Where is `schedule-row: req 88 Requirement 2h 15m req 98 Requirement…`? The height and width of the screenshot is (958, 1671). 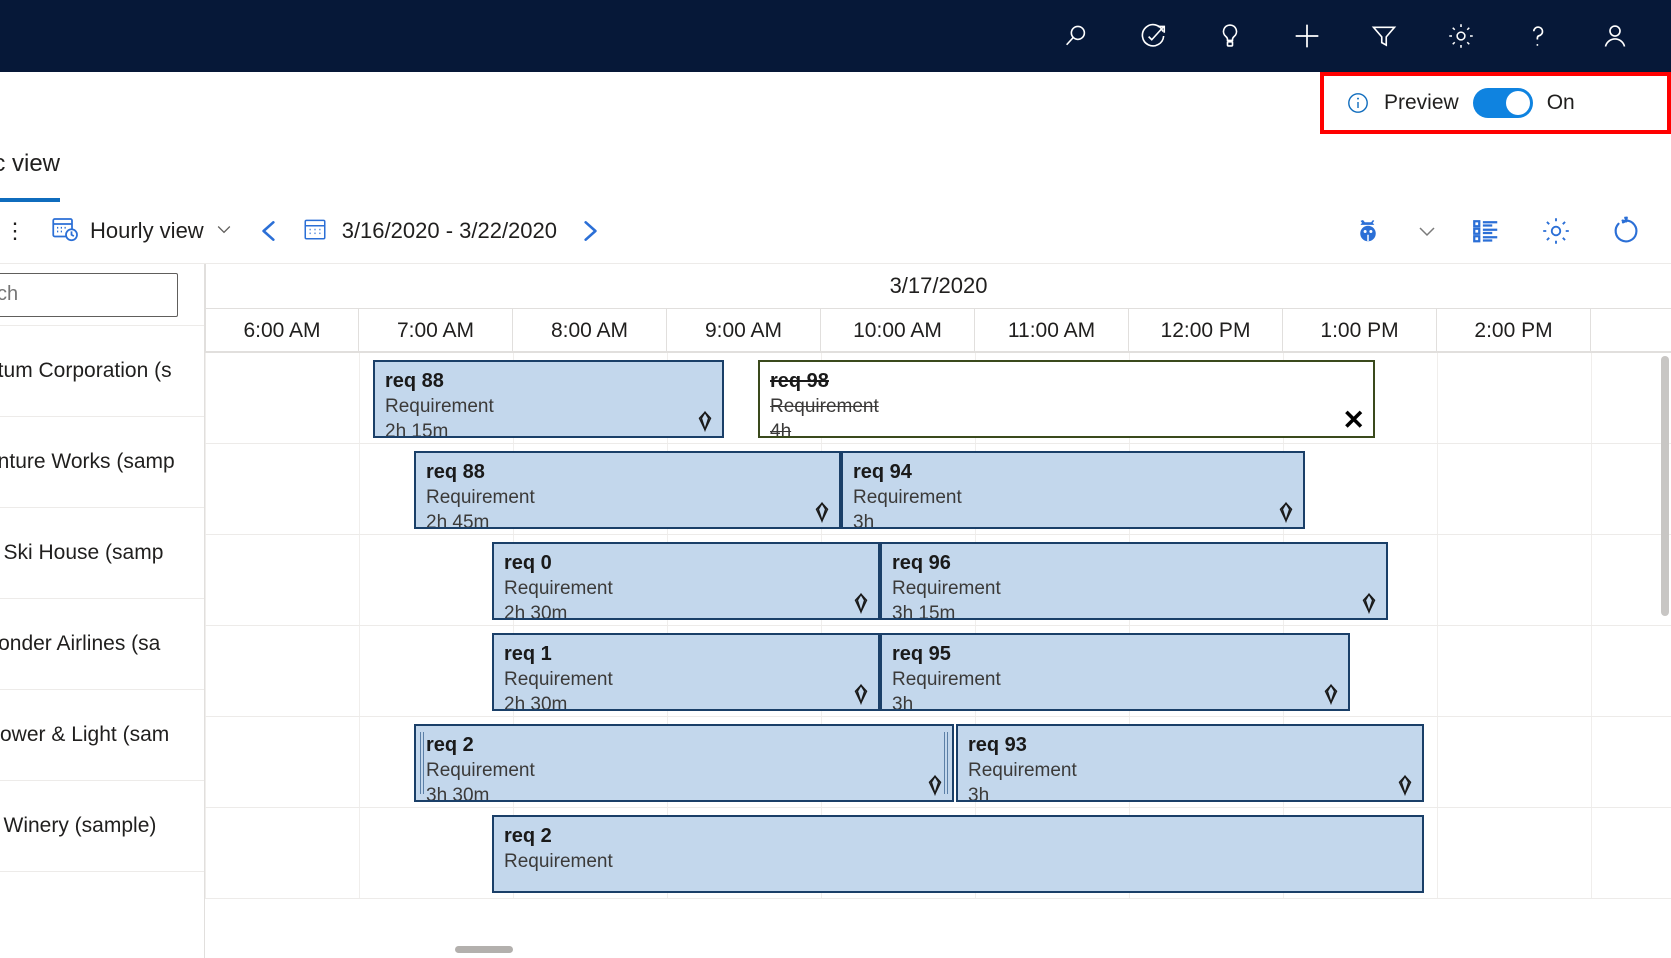 schedule-row: req 88 Requirement 2h 15m req 98 Requirement… is located at coordinates (938, 398).